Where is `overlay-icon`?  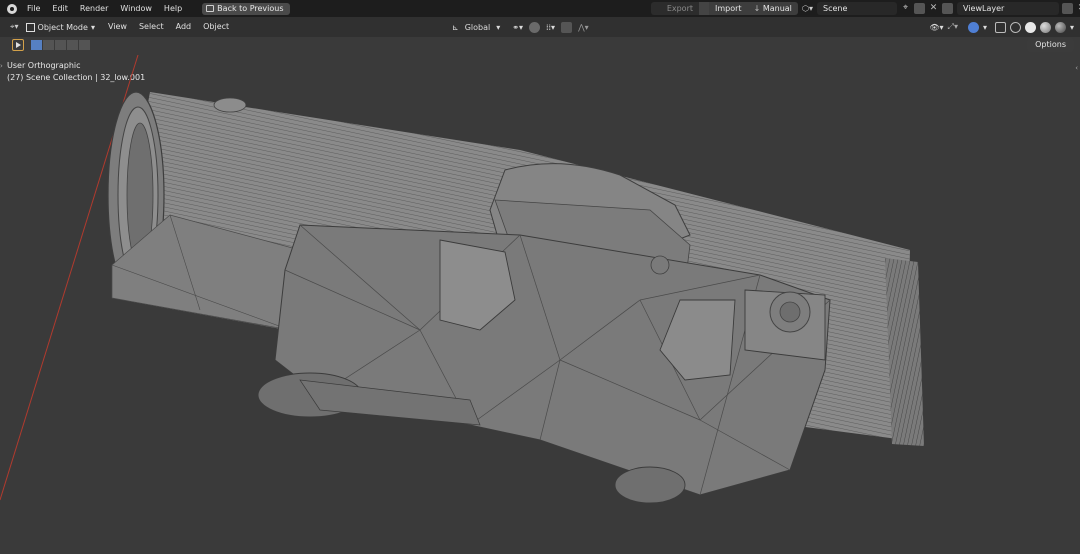
overlay-icon is located at coordinates (973, 27).